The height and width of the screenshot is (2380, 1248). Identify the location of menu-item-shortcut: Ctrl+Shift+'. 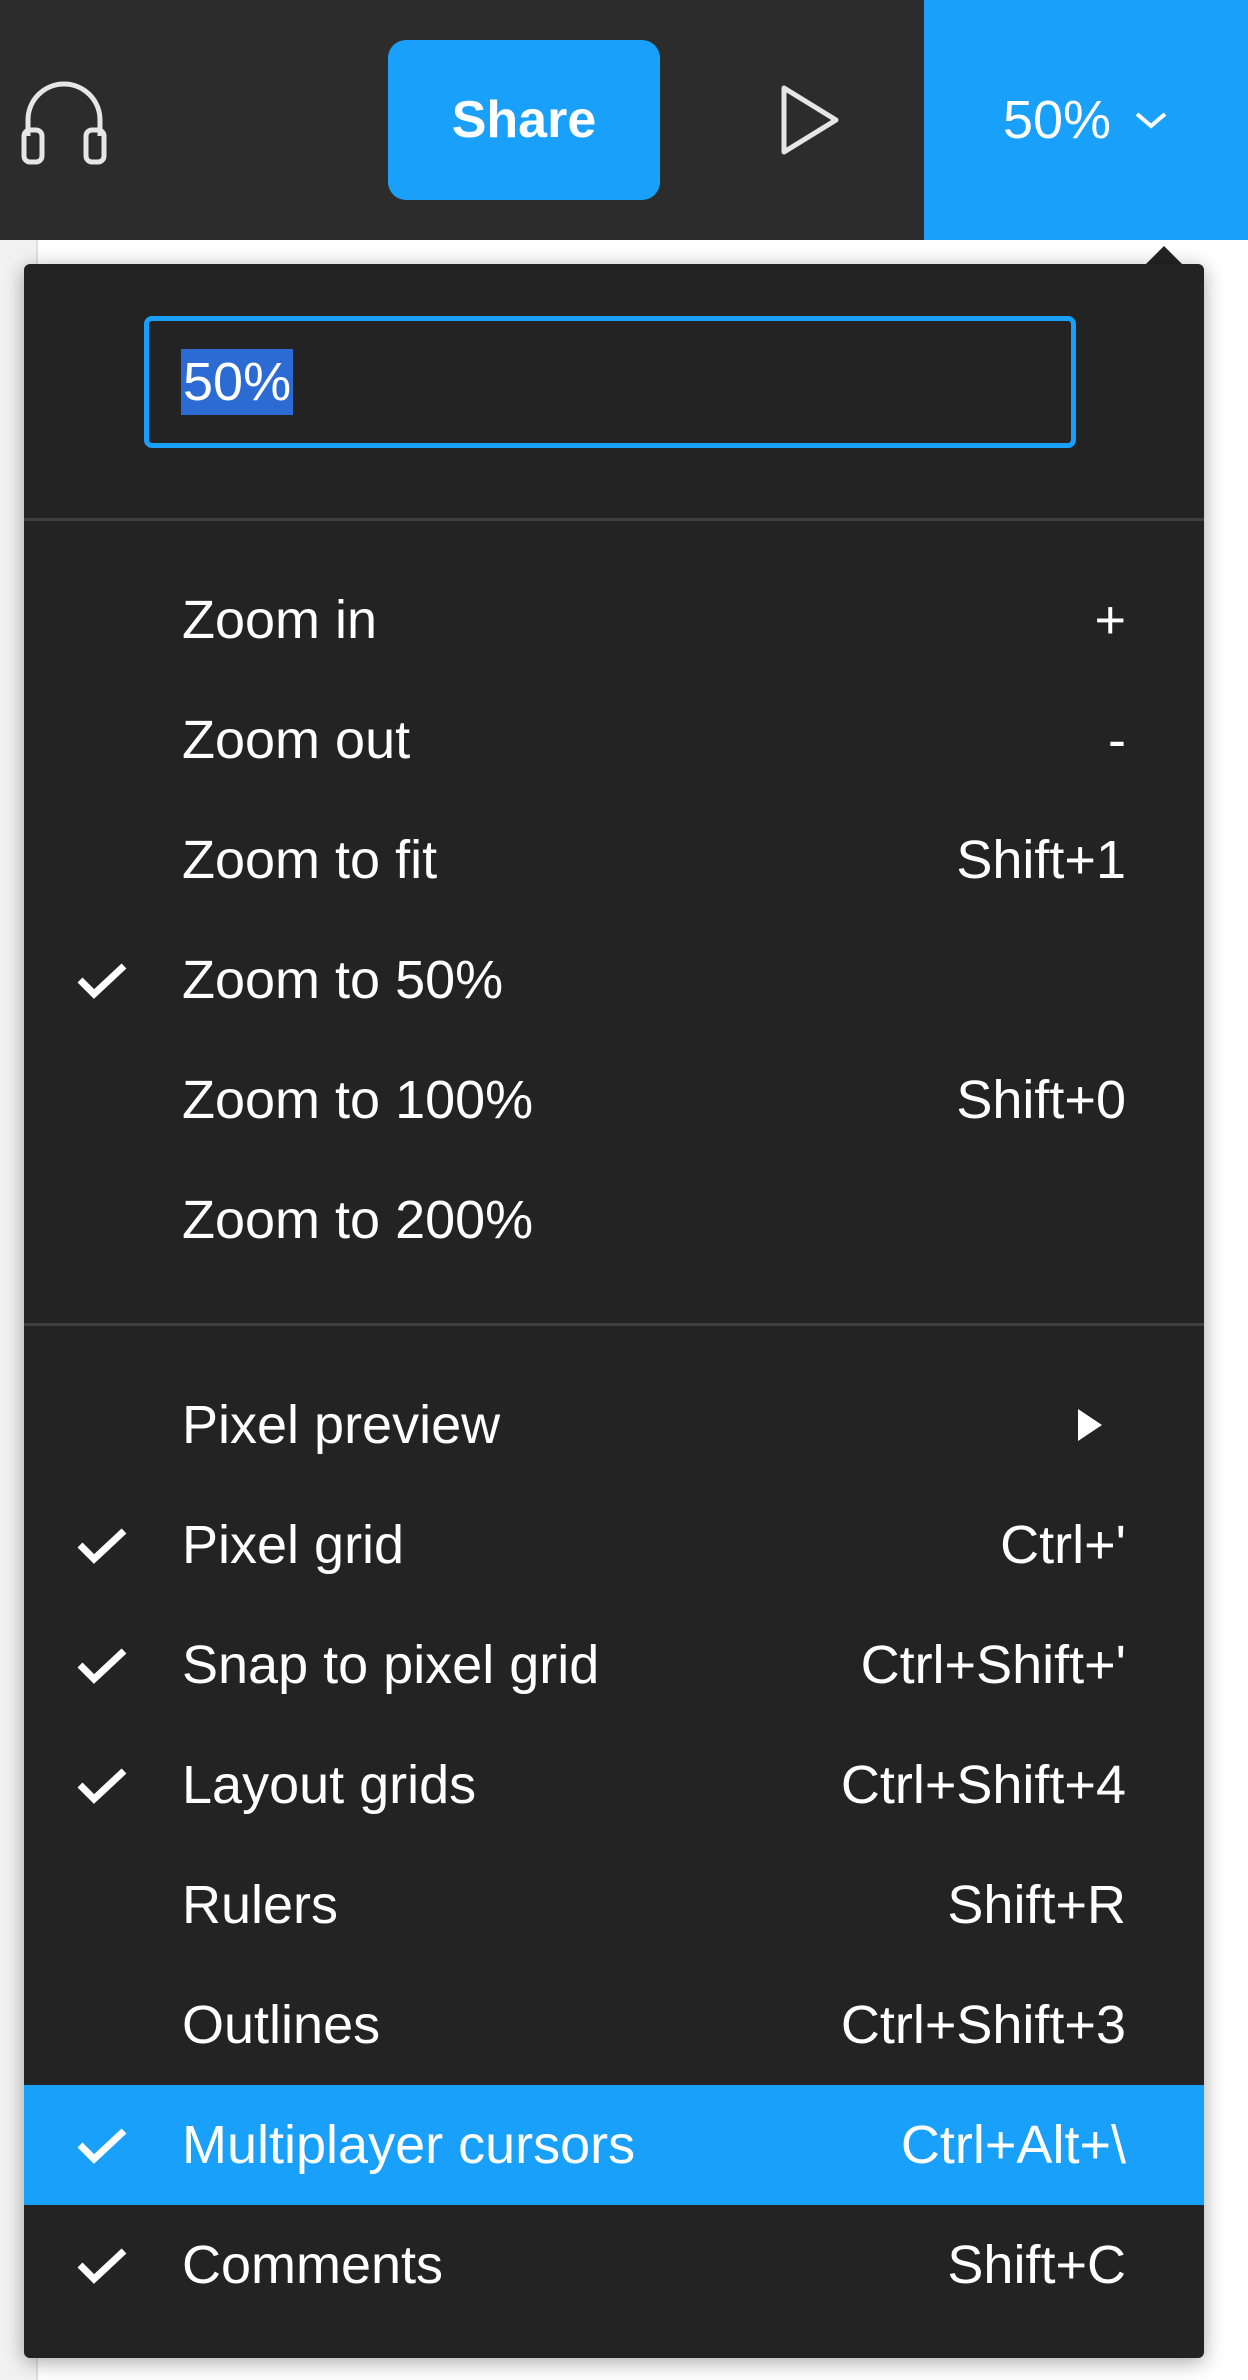
(993, 1665).